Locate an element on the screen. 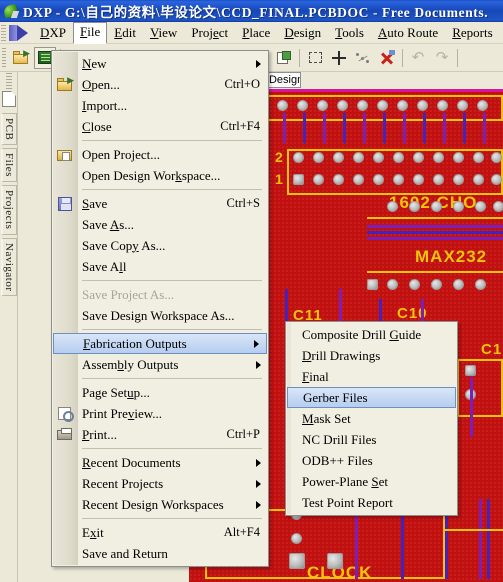  submenu-gerber-files-label: Gerber Files is located at coordinates (335, 397).